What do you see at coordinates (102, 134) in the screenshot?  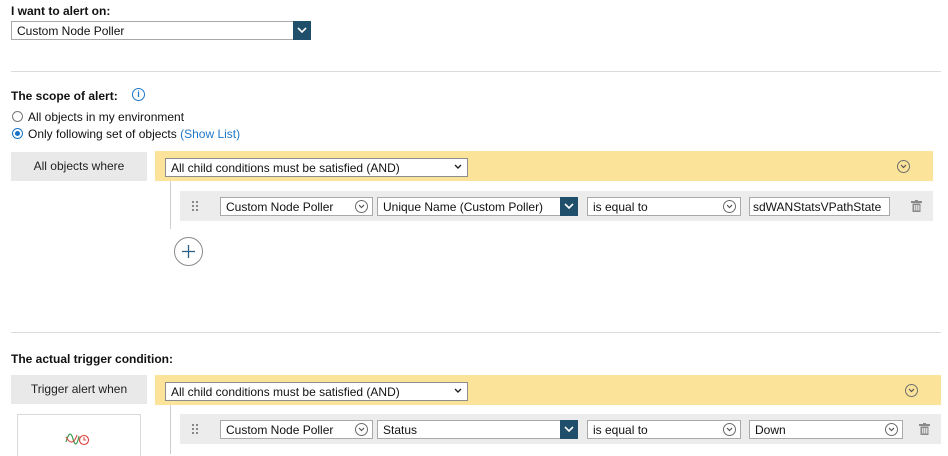 I see `radio-following-objects-text: Only following set of objects` at bounding box center [102, 134].